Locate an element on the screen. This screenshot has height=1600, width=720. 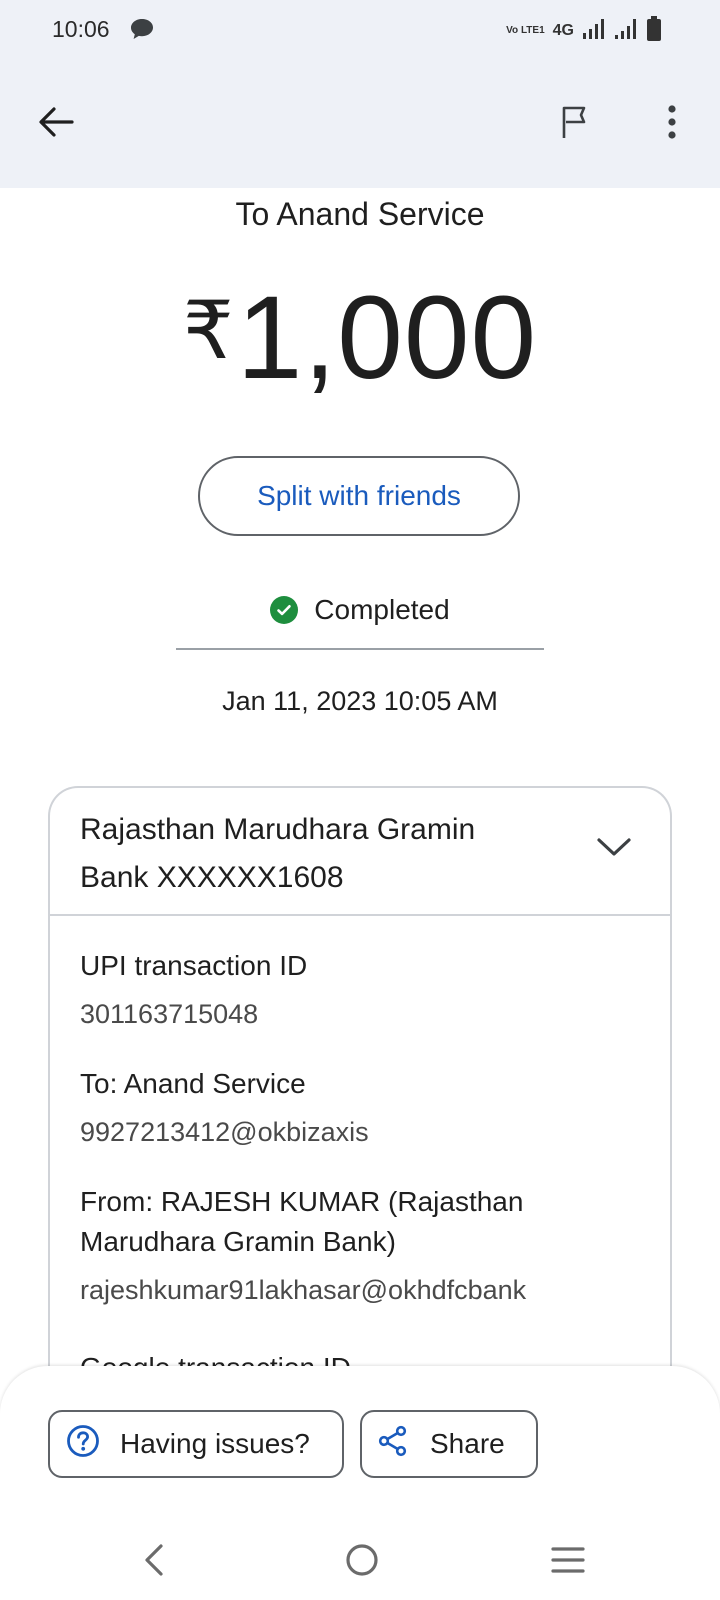
more-vert-icon is located at coordinates (672, 122).